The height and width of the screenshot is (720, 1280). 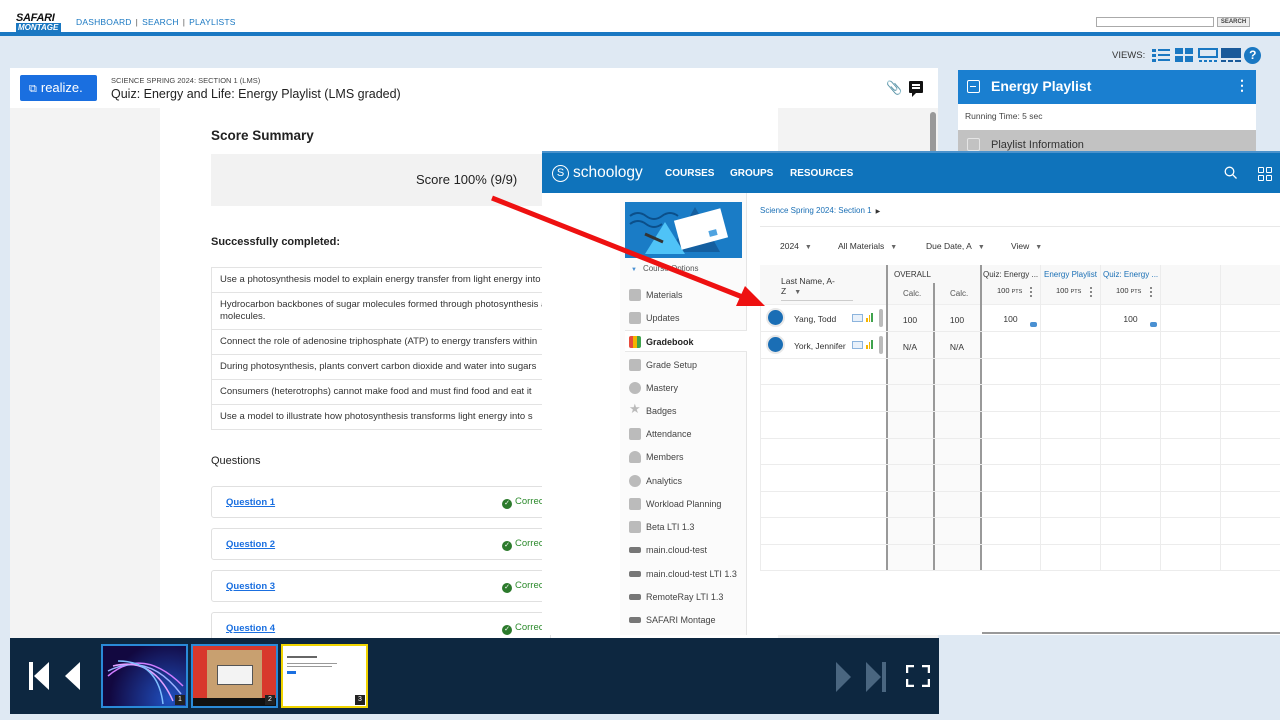 What do you see at coordinates (686, 341) in the screenshot?
I see `sidebar-item-gradebook: Gradebook` at bounding box center [686, 341].